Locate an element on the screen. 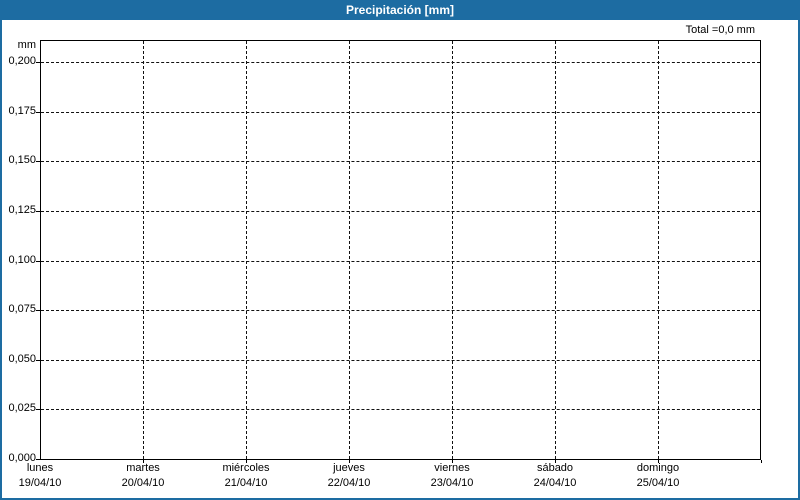 The width and height of the screenshot is (800, 500). x-tick-date-label: 24/04/10 is located at coordinates (555, 483).